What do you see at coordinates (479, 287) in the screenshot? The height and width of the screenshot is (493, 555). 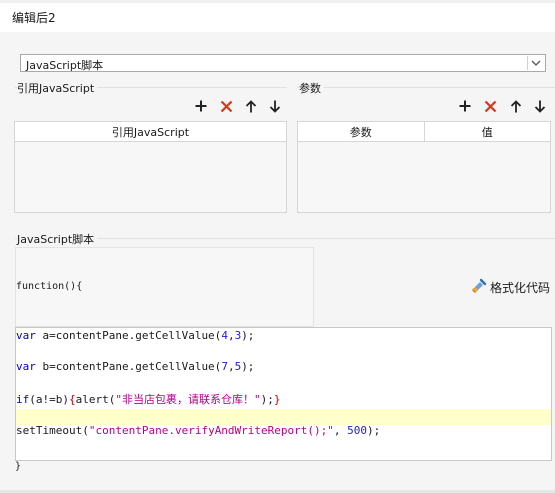 I see `broom-icon` at bounding box center [479, 287].